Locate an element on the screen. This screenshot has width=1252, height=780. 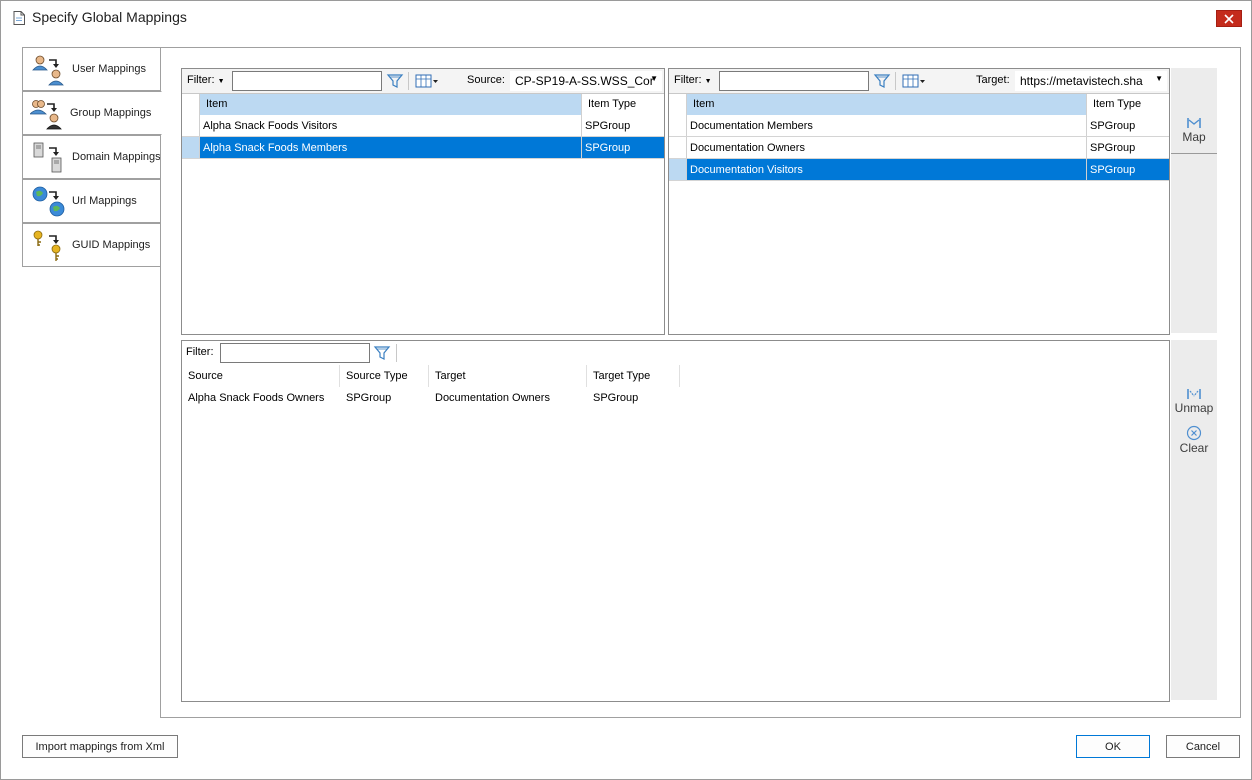
window-title: Specify Global Mappings is located at coordinates (109, 17).